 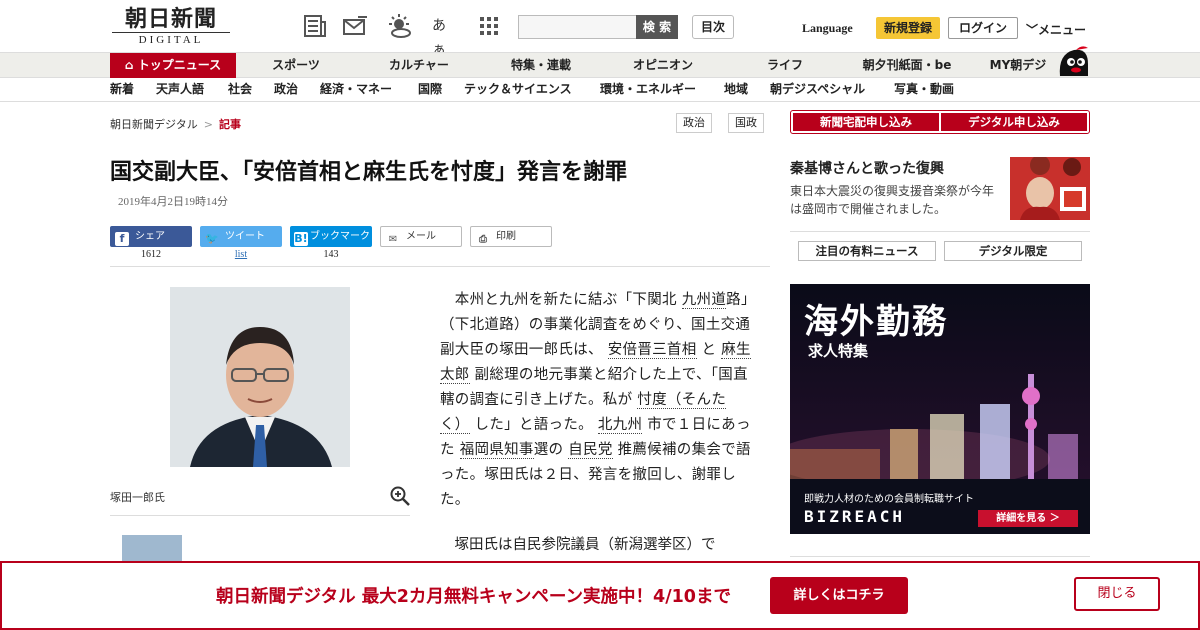 What do you see at coordinates (736, 89) in the screenshot?
I see `subnav-item-region: 地域` at bounding box center [736, 89].